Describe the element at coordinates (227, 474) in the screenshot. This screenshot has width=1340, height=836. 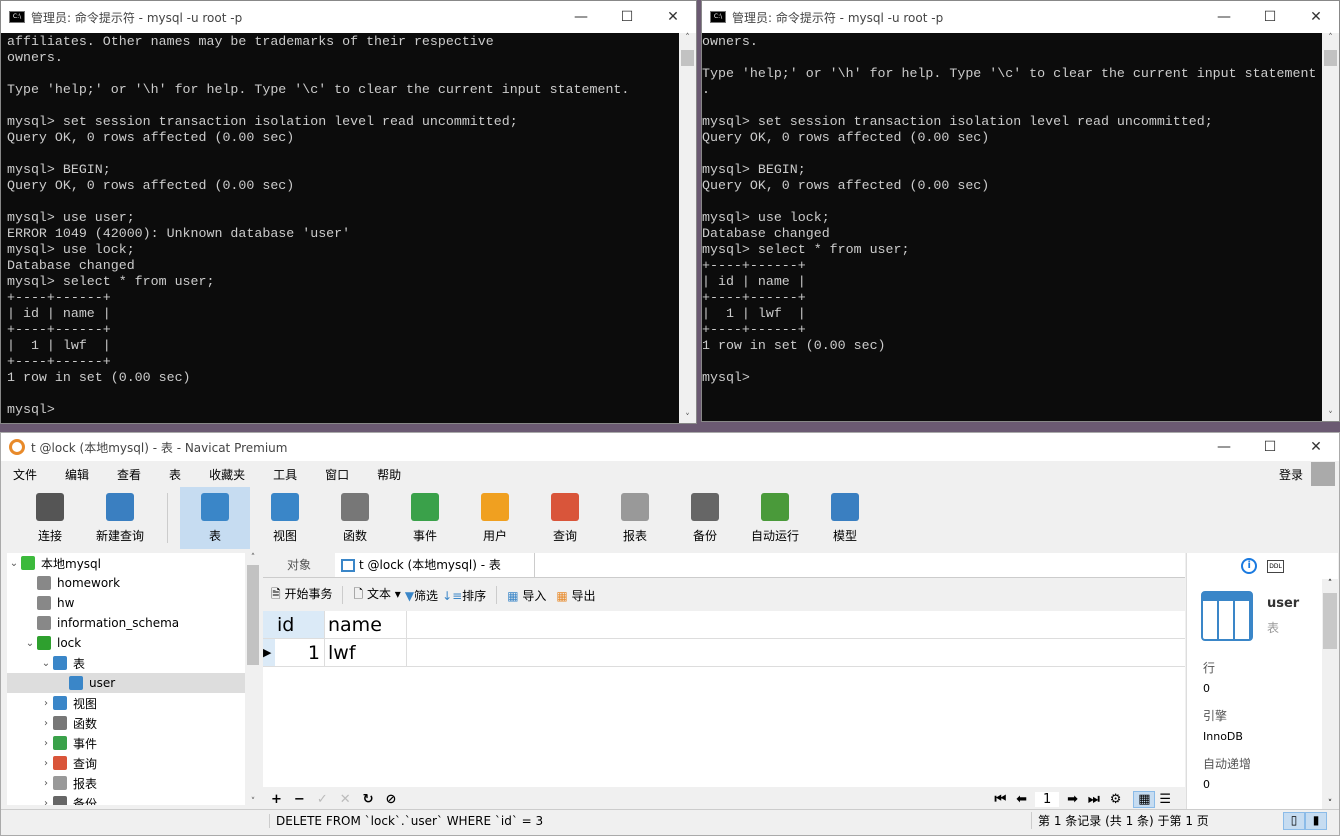
I see `menu-item-4: 收藏夹` at that location.